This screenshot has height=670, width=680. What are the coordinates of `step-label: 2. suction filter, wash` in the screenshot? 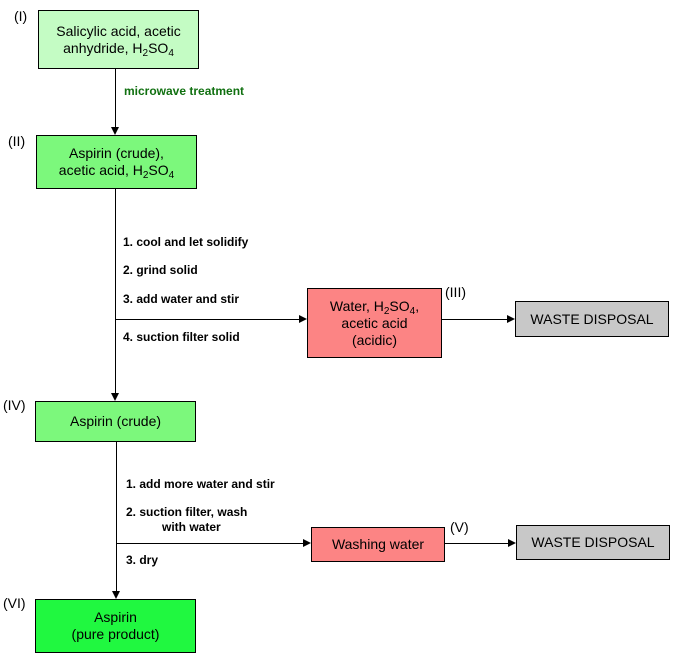 It's located at (187, 512).